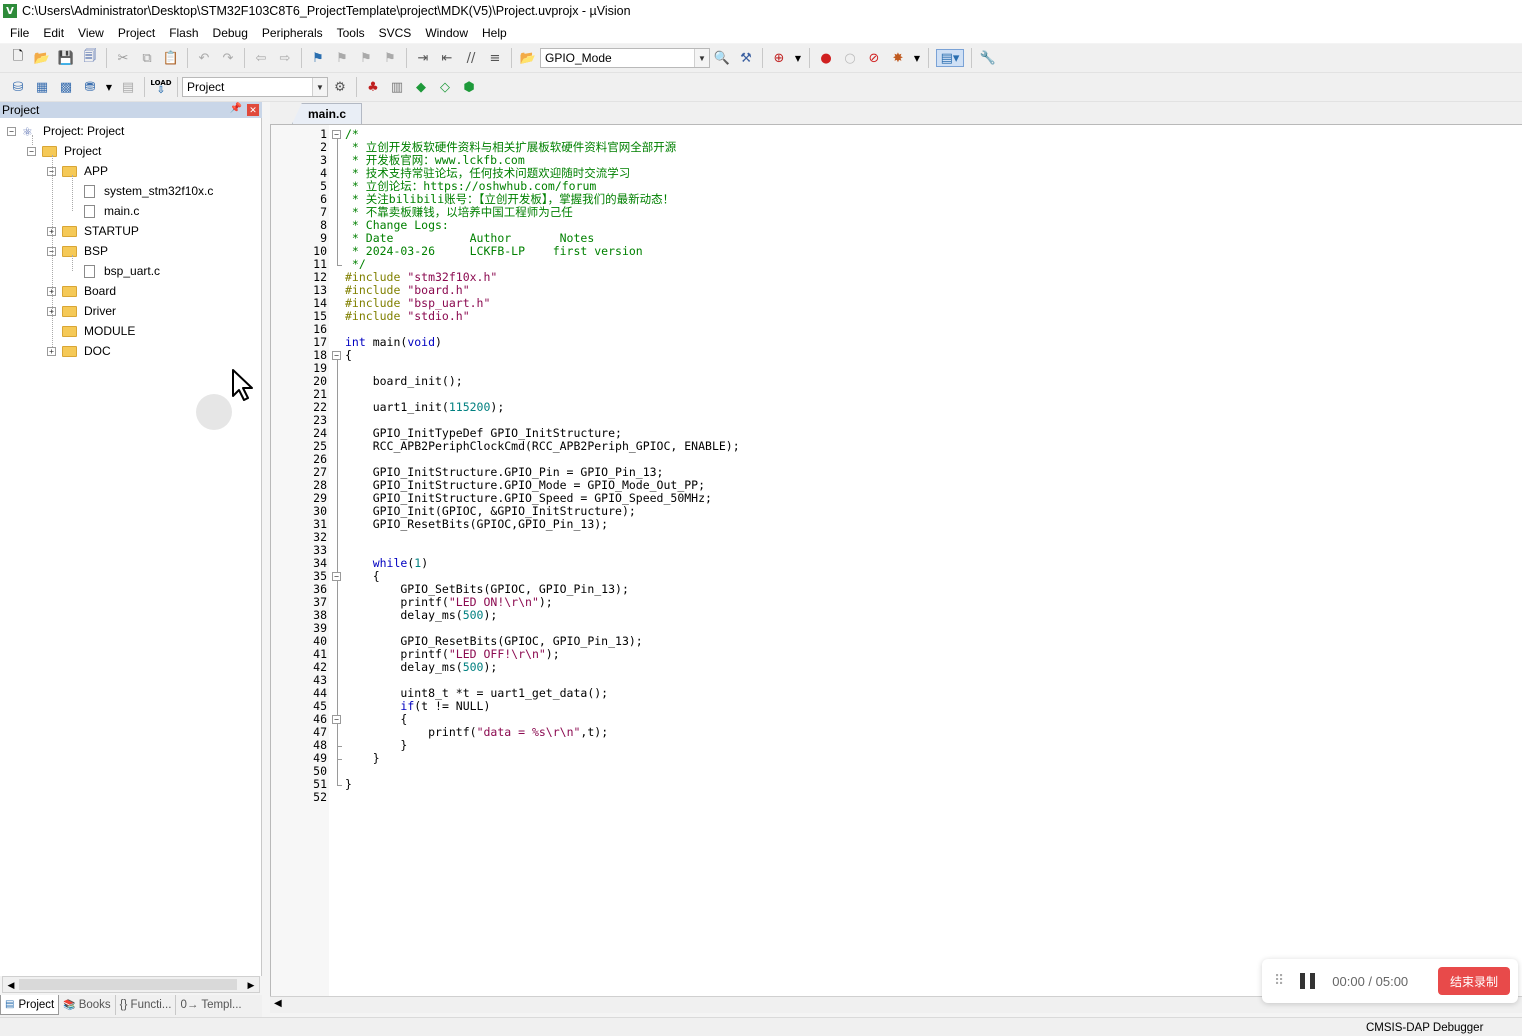 The height and width of the screenshot is (1036, 1522). Describe the element at coordinates (204, 58) in the screenshot. I see `undo-icon: ↶` at that location.